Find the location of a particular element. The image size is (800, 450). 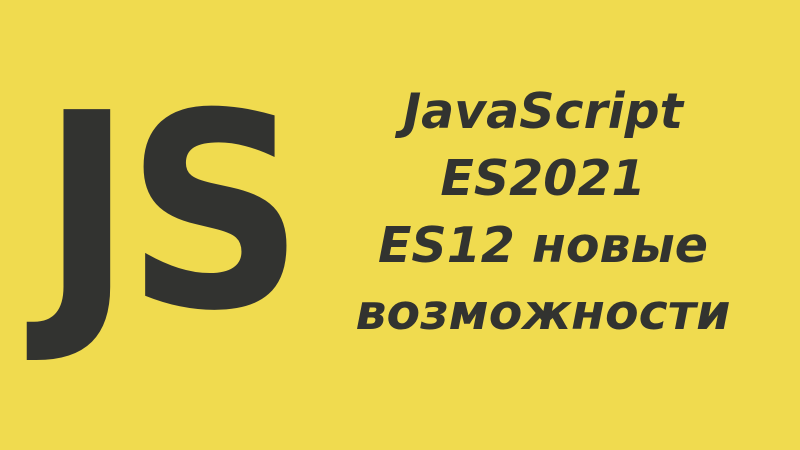

headline-line-4: возможности is located at coordinates (543, 312).